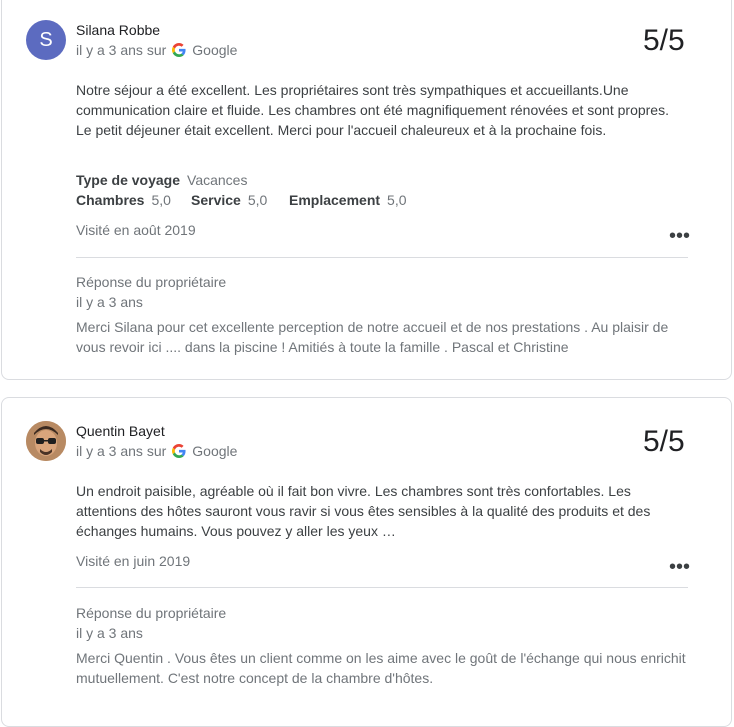 The width and height of the screenshot is (734, 727). I want to click on trip-type: Type de voyage Vacances, so click(161, 180).